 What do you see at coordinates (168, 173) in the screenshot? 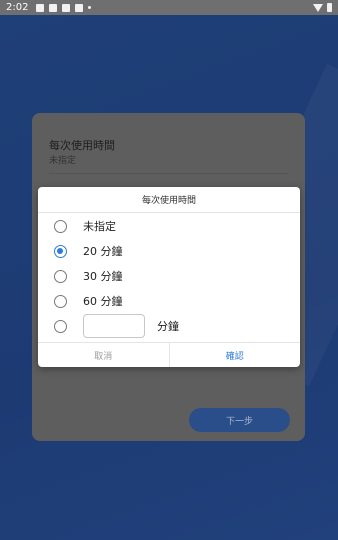
I see `divider` at bounding box center [168, 173].